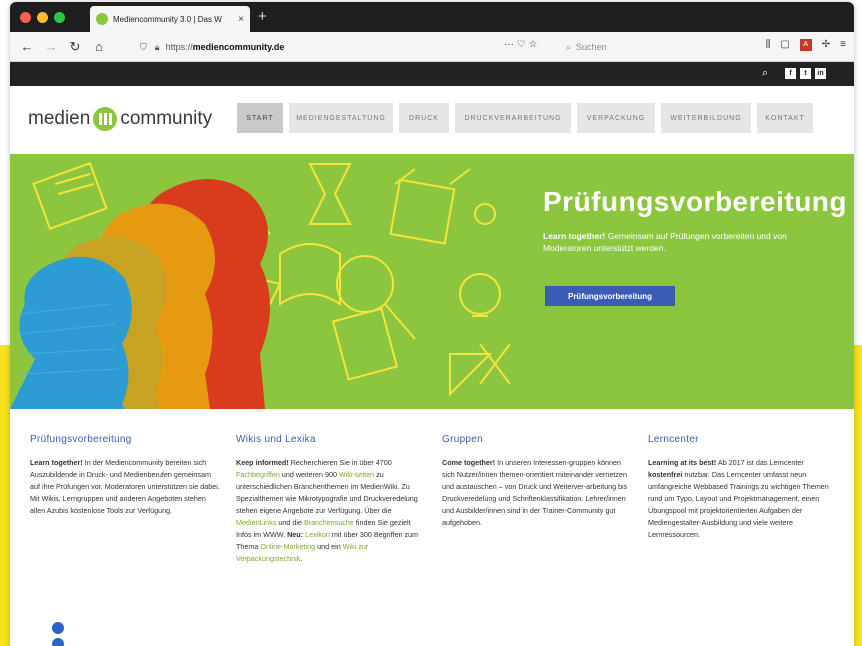  I want to click on browser-tab: Mediencommunity 3.0 | Das W ×, so click(170, 19).